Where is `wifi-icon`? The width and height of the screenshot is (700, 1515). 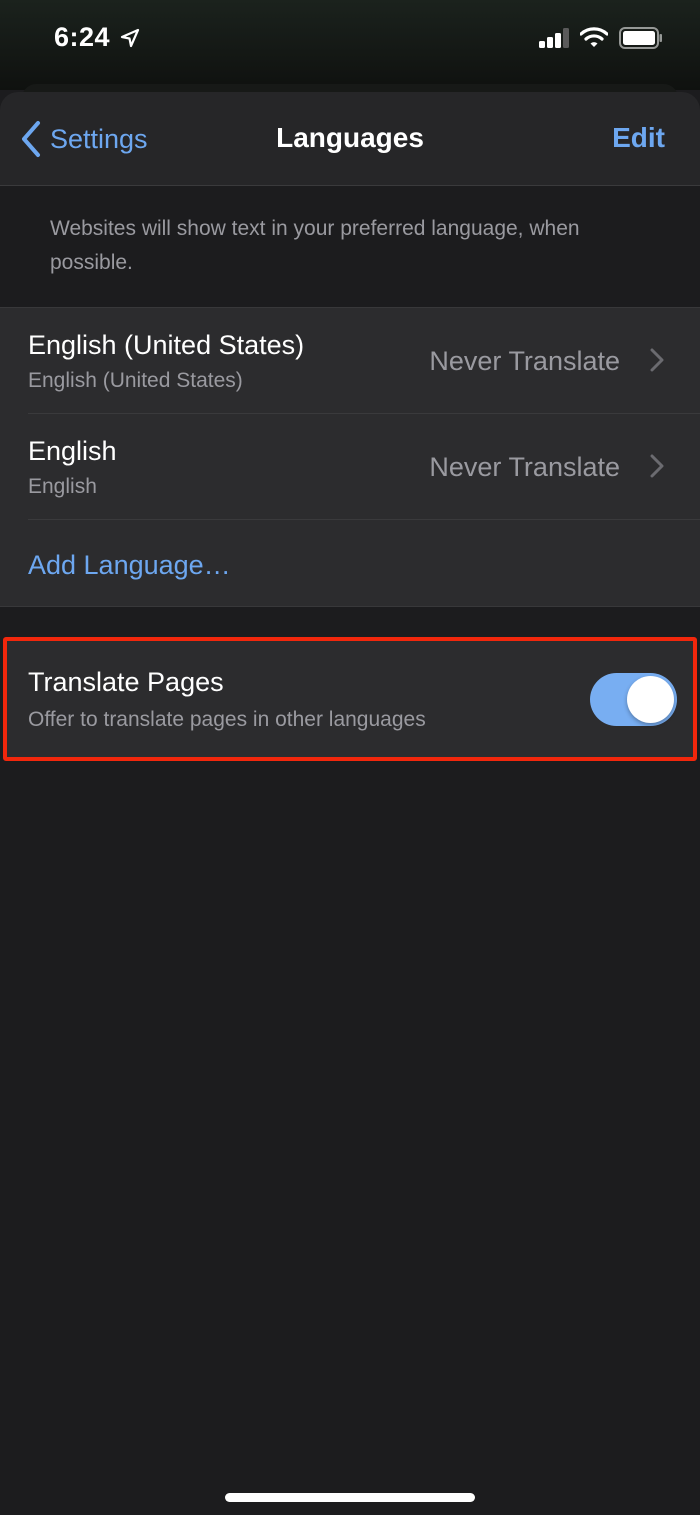
wifi-icon is located at coordinates (594, 37).